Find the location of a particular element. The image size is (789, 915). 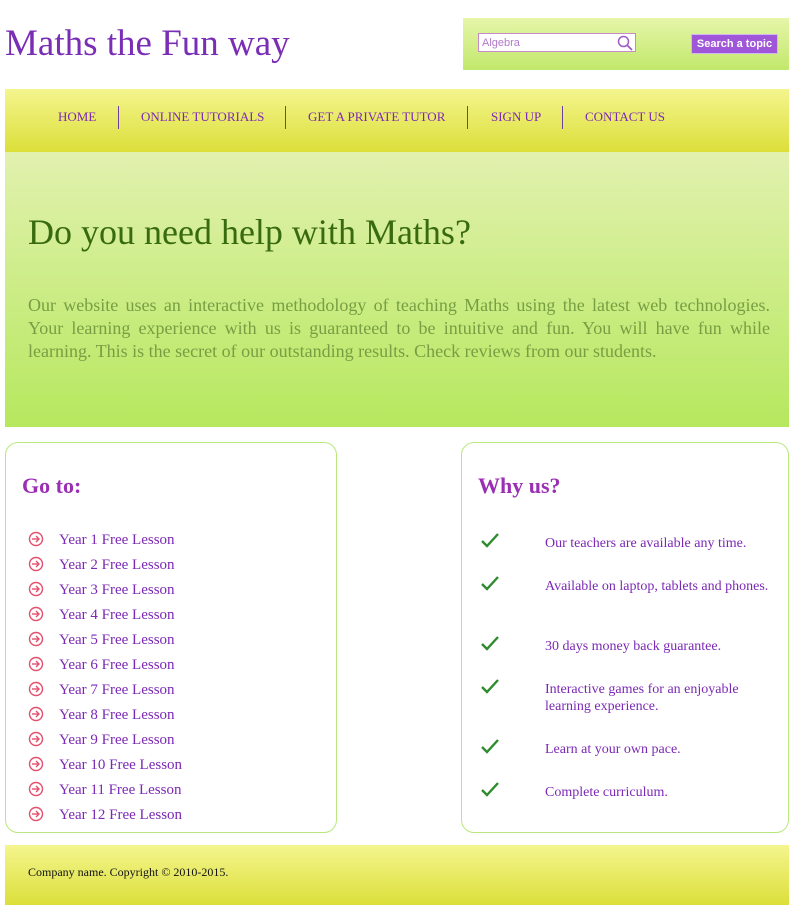

goto-heading: Go to: is located at coordinates (52, 485).